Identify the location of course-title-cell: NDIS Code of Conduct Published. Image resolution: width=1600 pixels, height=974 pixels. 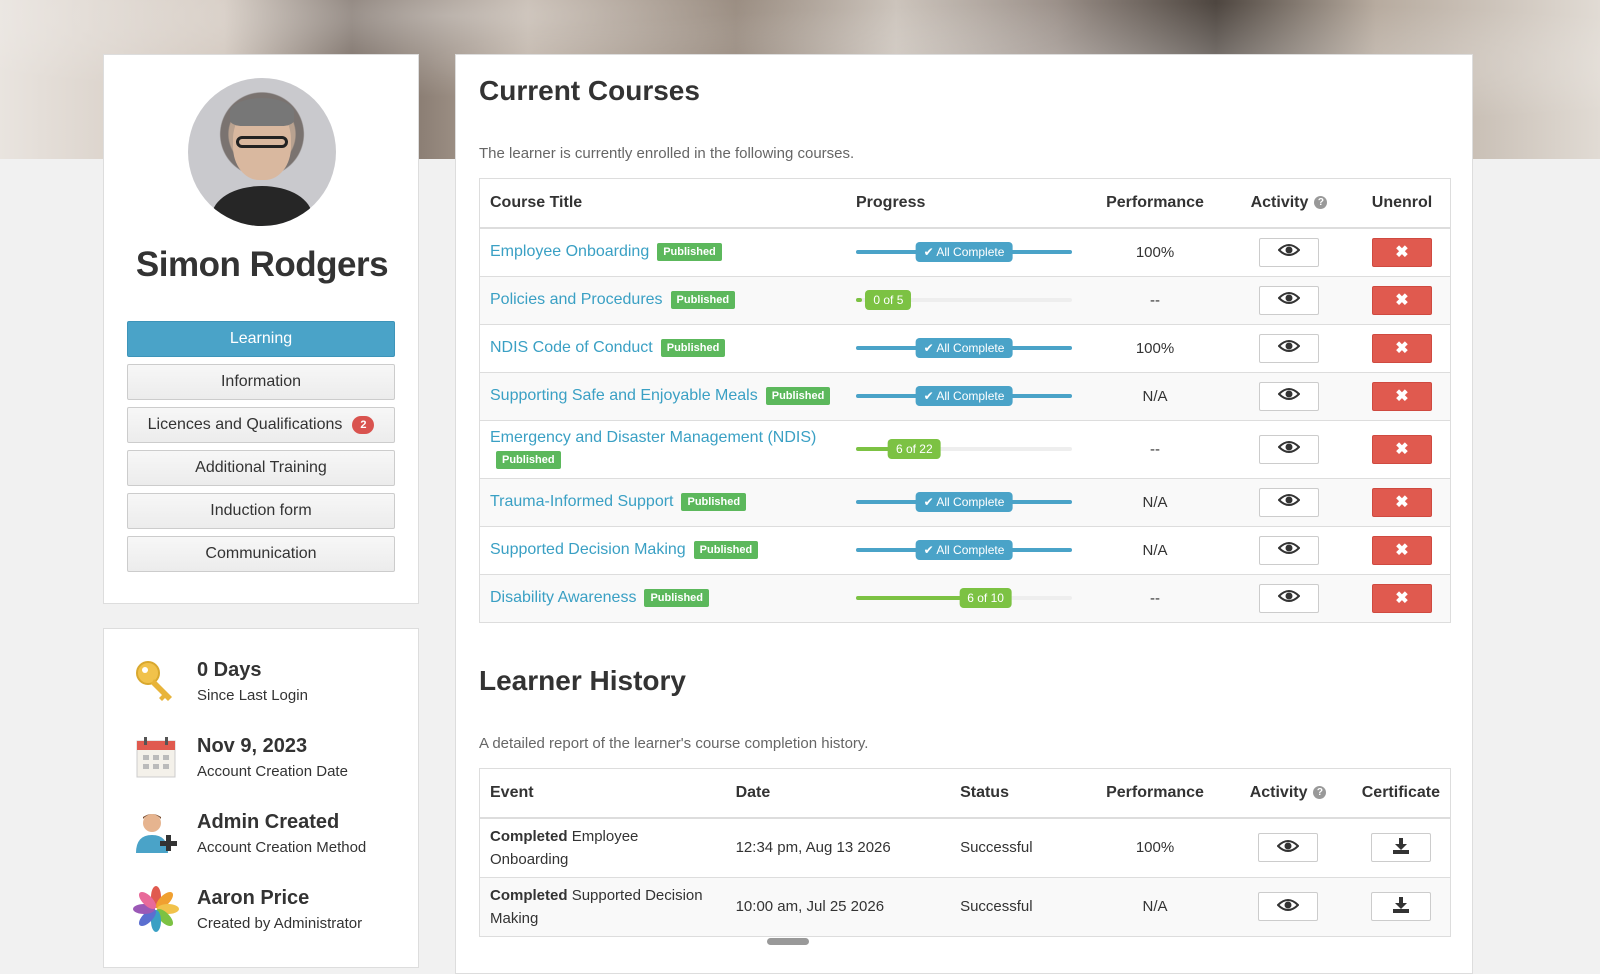
(662, 347).